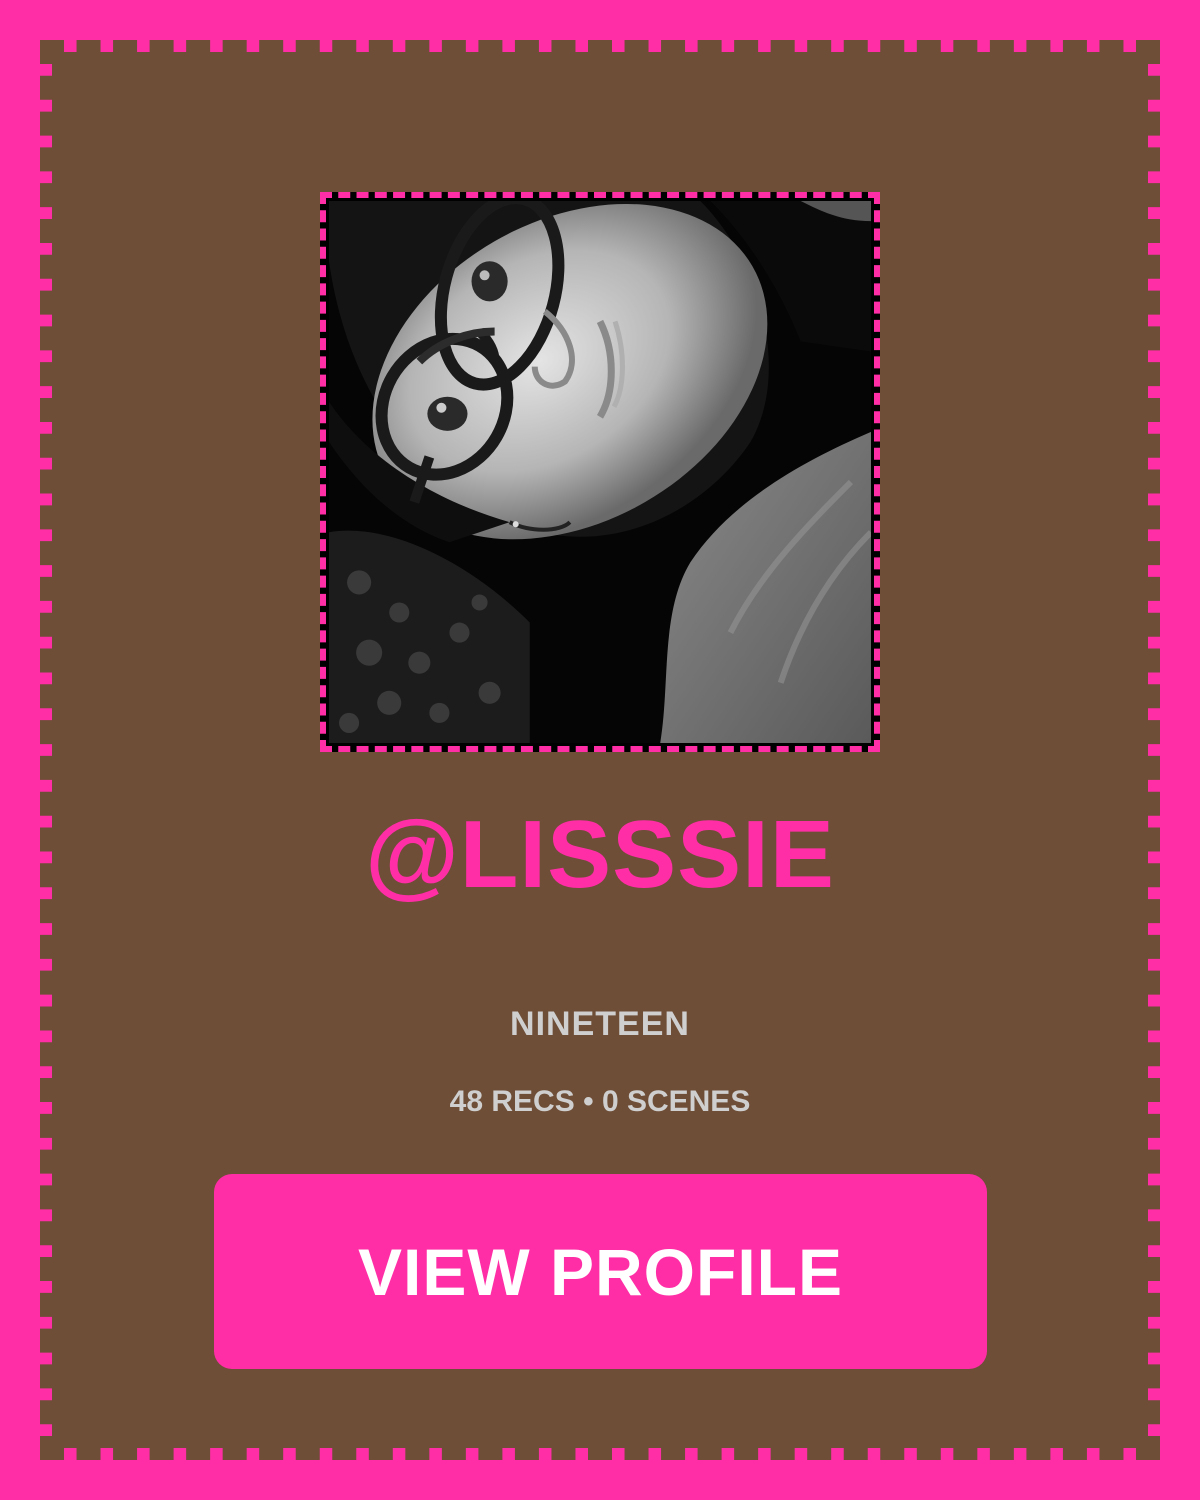 Image resolution: width=1200 pixels, height=1500 pixels. Describe the element at coordinates (600, 1102) in the screenshot. I see `profile-stats: 48 RECS • 0 SCENES` at that location.